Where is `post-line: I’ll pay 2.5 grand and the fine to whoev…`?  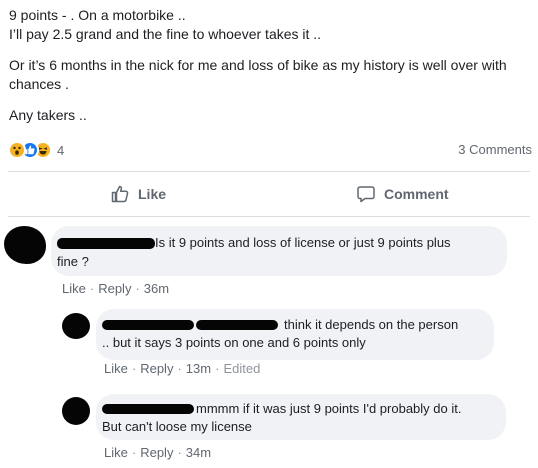 post-line: I’ll pay 2.5 grand and the fine to whoev… is located at coordinates (165, 34).